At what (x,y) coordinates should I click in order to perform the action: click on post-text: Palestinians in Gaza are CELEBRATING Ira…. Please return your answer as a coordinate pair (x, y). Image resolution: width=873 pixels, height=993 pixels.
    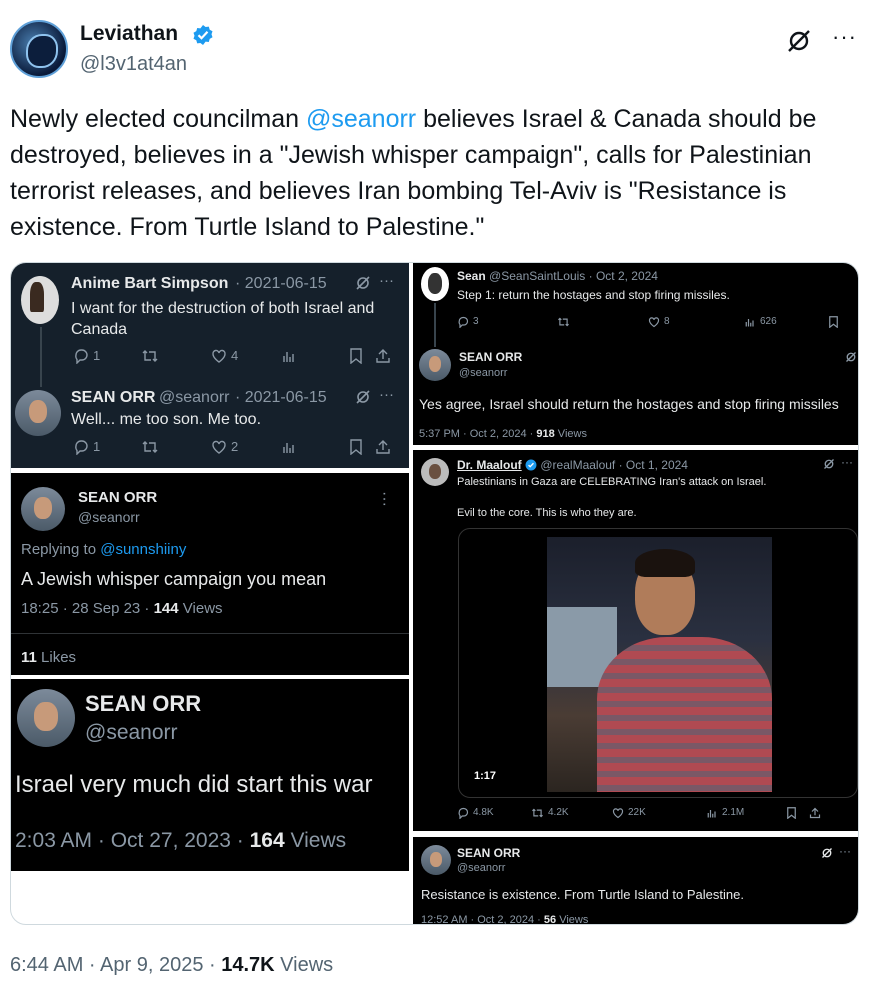
    Looking at the image, I should click on (612, 482).